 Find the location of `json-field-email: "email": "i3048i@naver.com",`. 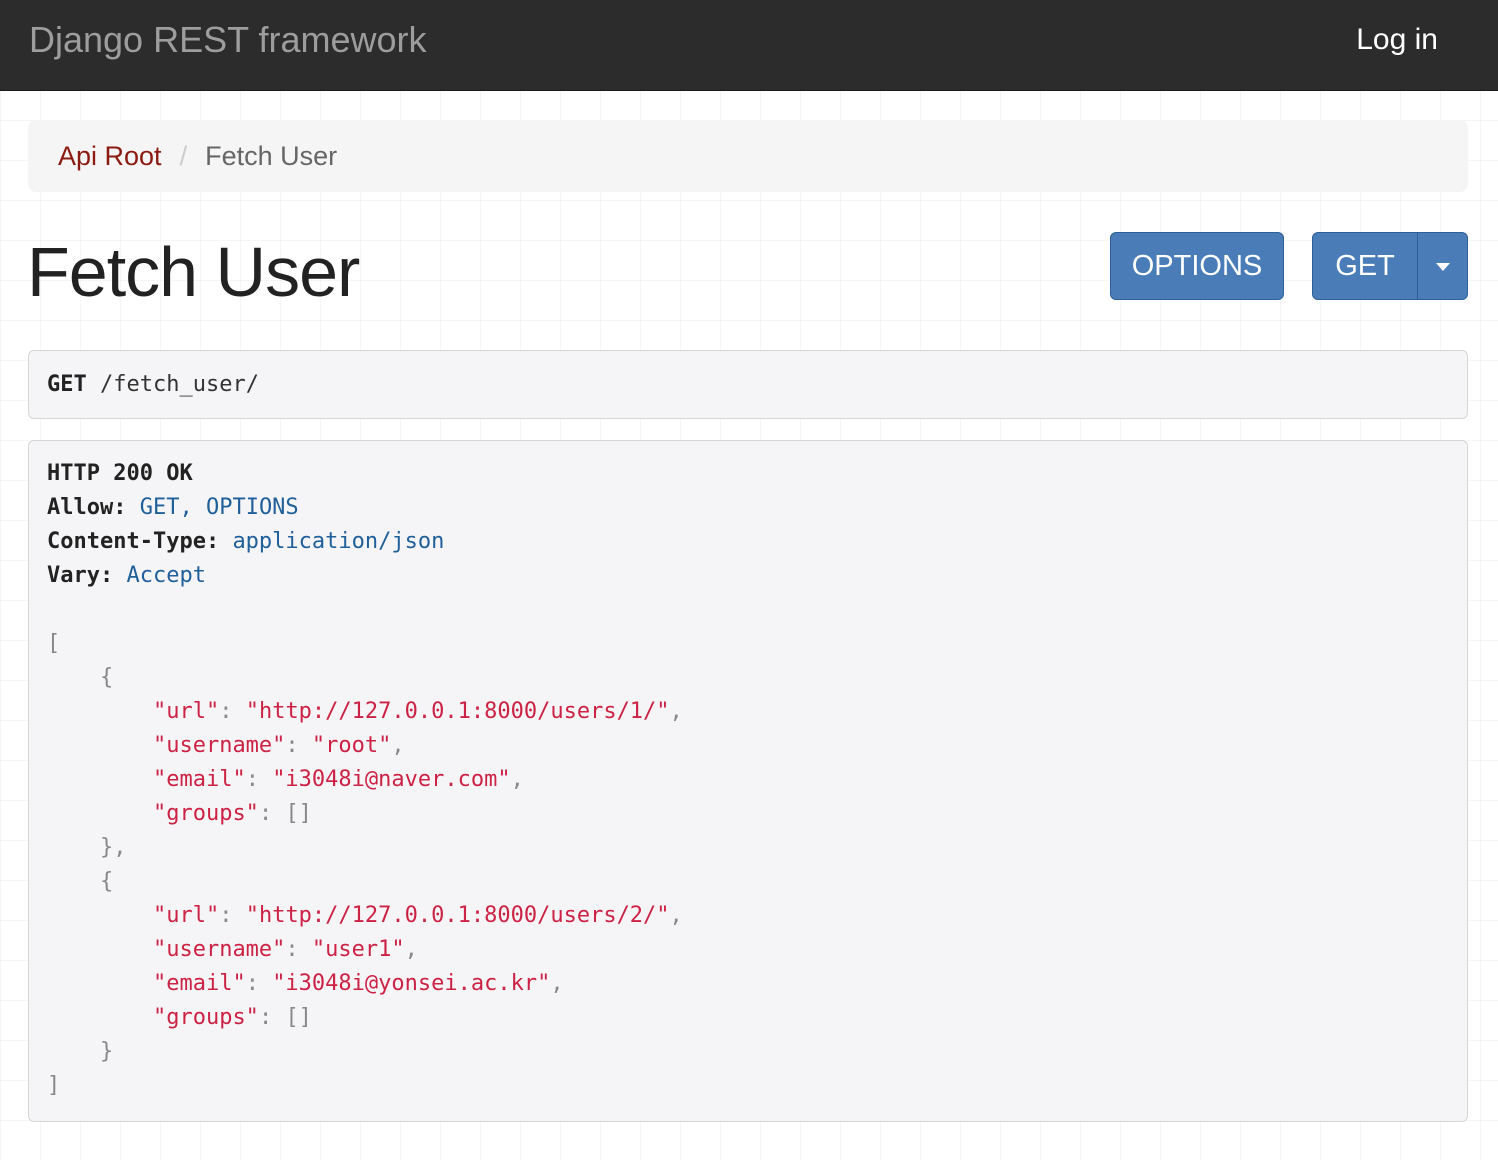

json-field-email: "email": "i3048i@naver.com", is located at coordinates (338, 779).